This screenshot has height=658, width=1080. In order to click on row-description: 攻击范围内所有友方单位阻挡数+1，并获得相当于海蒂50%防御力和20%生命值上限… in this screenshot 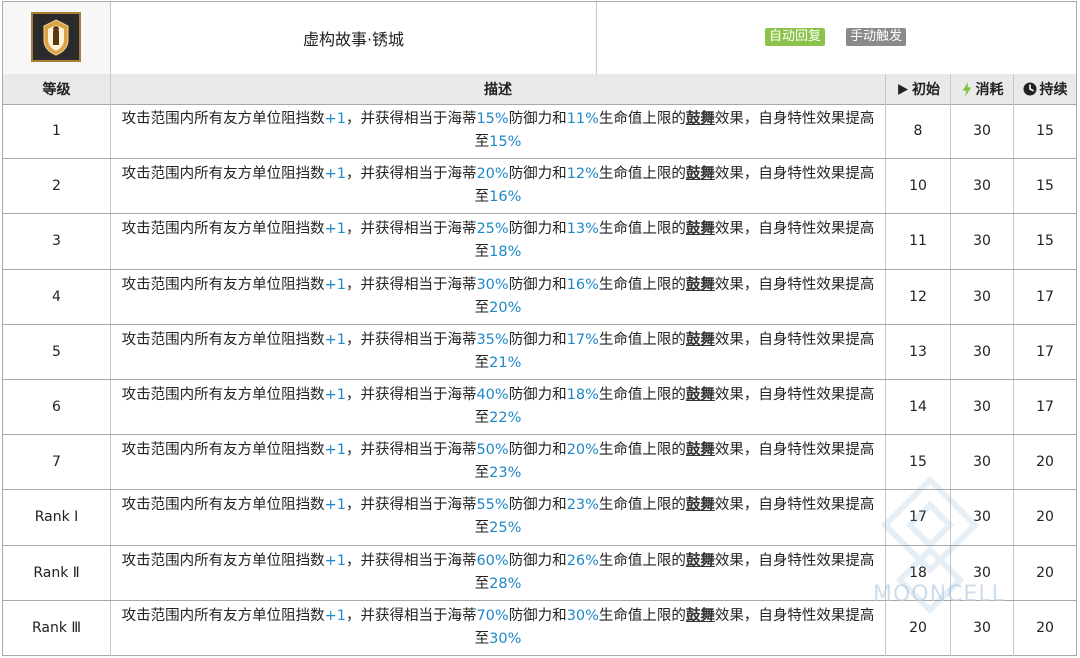, I will do `click(498, 462)`.